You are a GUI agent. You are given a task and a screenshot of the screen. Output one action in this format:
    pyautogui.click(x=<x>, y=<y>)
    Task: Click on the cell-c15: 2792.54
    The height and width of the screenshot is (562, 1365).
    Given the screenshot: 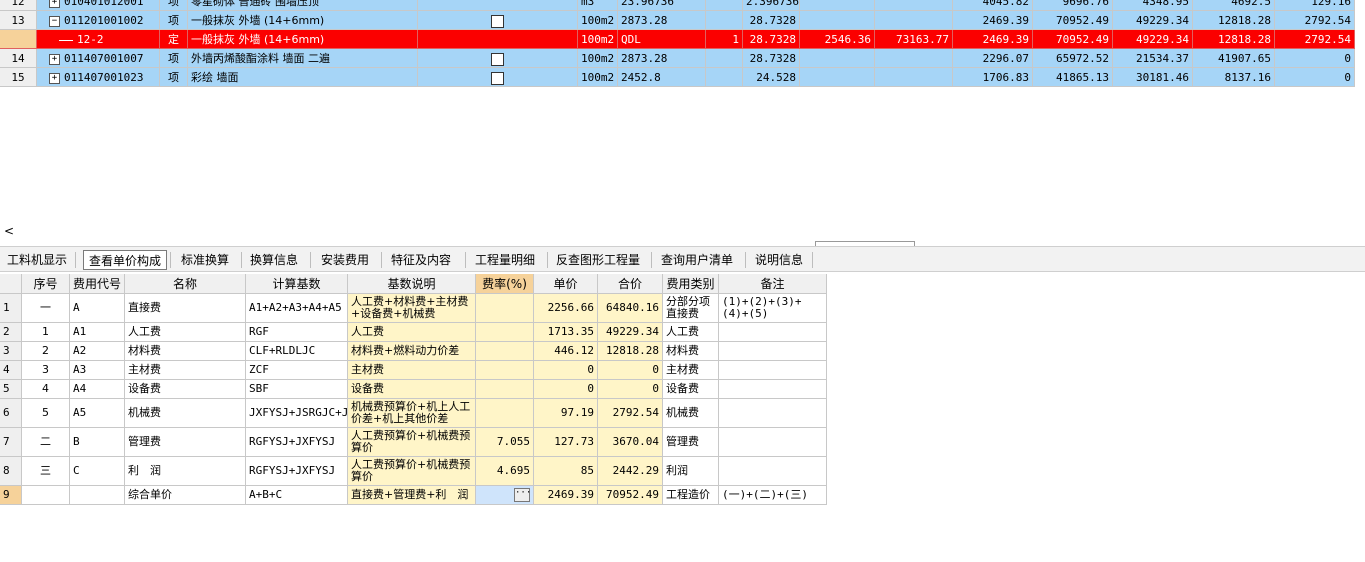 What is the action you would take?
    pyautogui.click(x=1315, y=20)
    